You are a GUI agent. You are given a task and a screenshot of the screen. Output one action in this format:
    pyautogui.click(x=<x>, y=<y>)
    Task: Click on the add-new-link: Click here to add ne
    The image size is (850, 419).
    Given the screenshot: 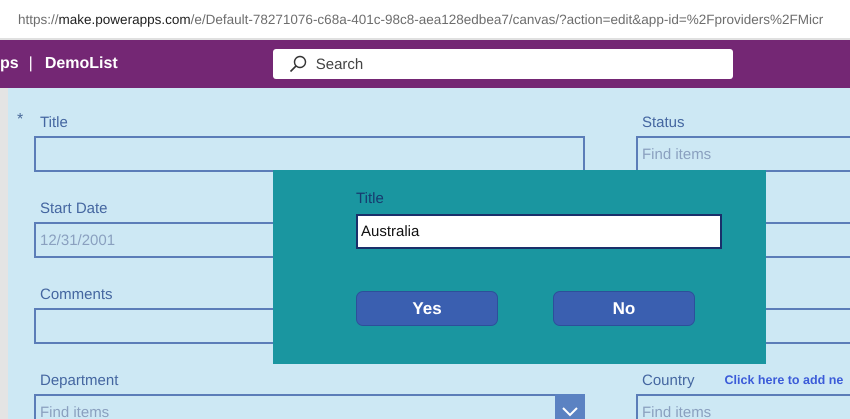 What is the action you would take?
    pyautogui.click(x=784, y=380)
    